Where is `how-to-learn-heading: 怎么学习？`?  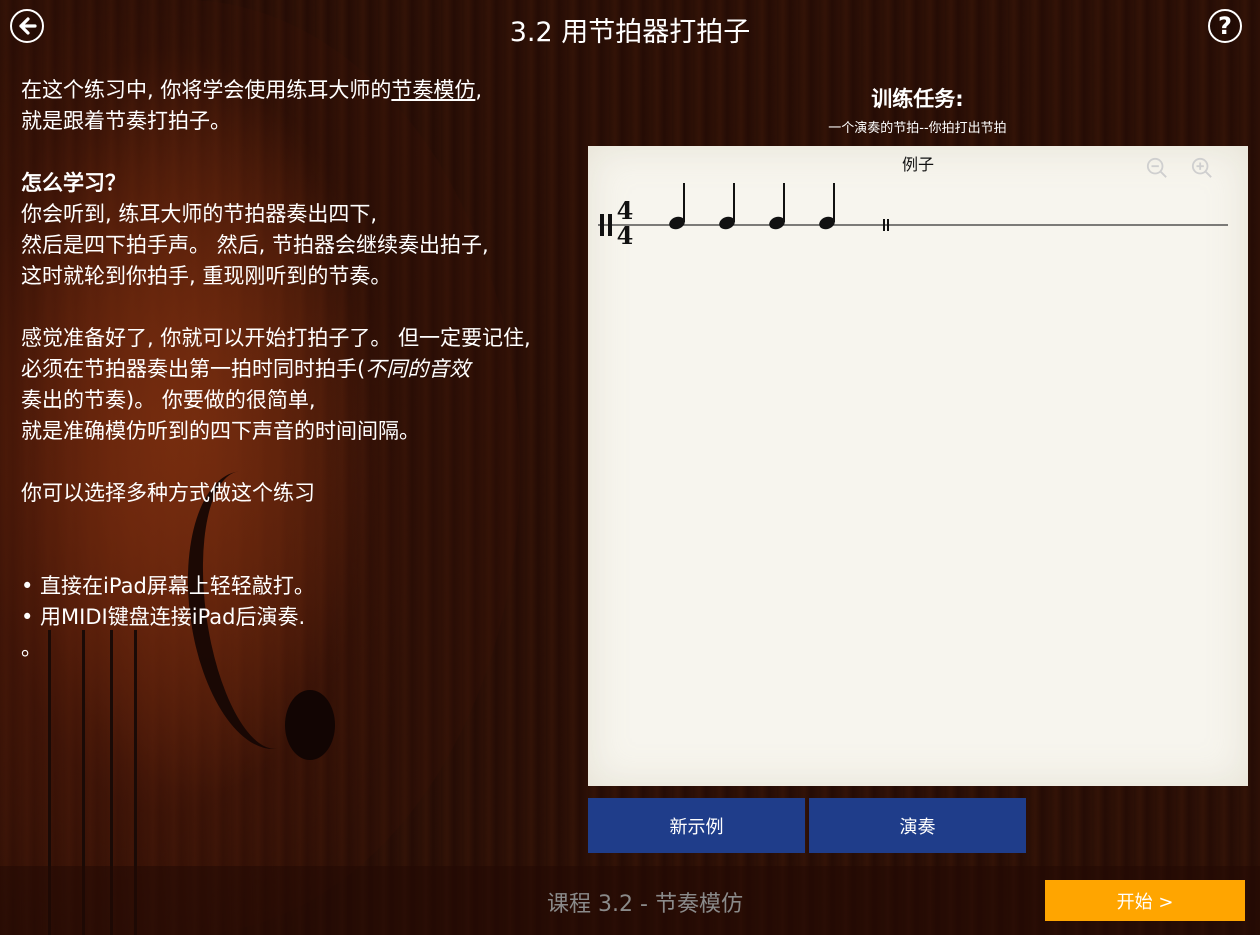
how-to-learn-heading: 怎么学习？ is located at coordinates (73, 183).